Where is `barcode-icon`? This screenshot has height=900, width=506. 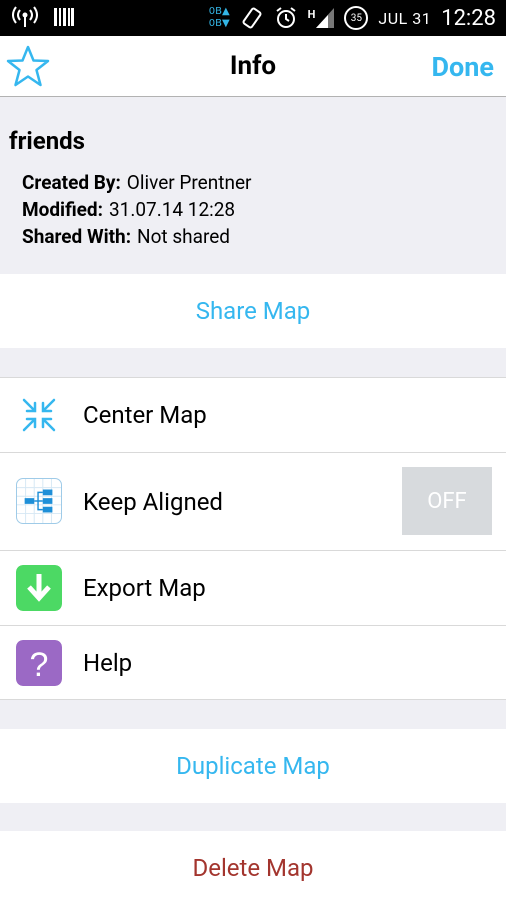
barcode-icon is located at coordinates (64, 17).